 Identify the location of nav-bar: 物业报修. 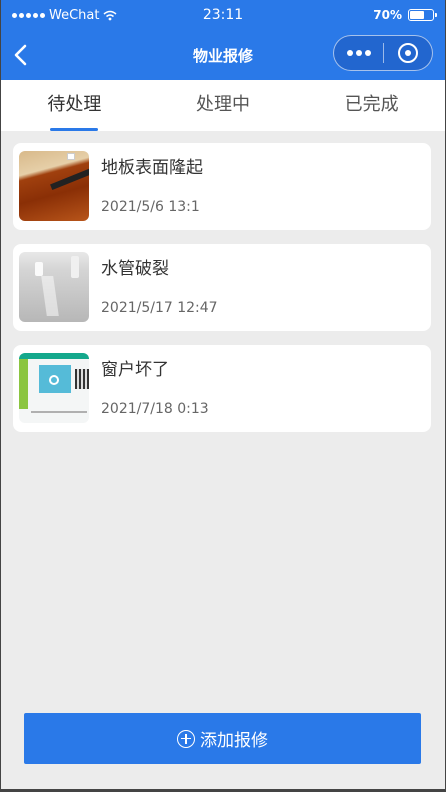
(223, 55).